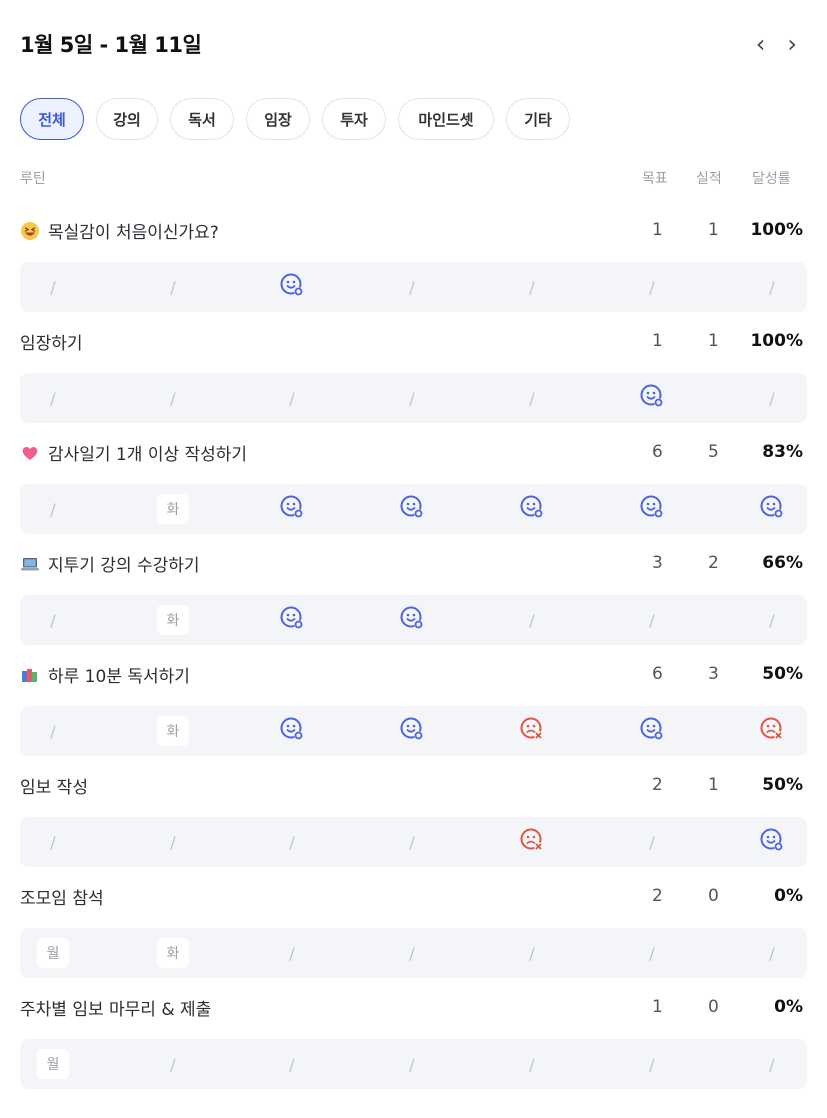  I want to click on tab-3: 임장, so click(278, 119).